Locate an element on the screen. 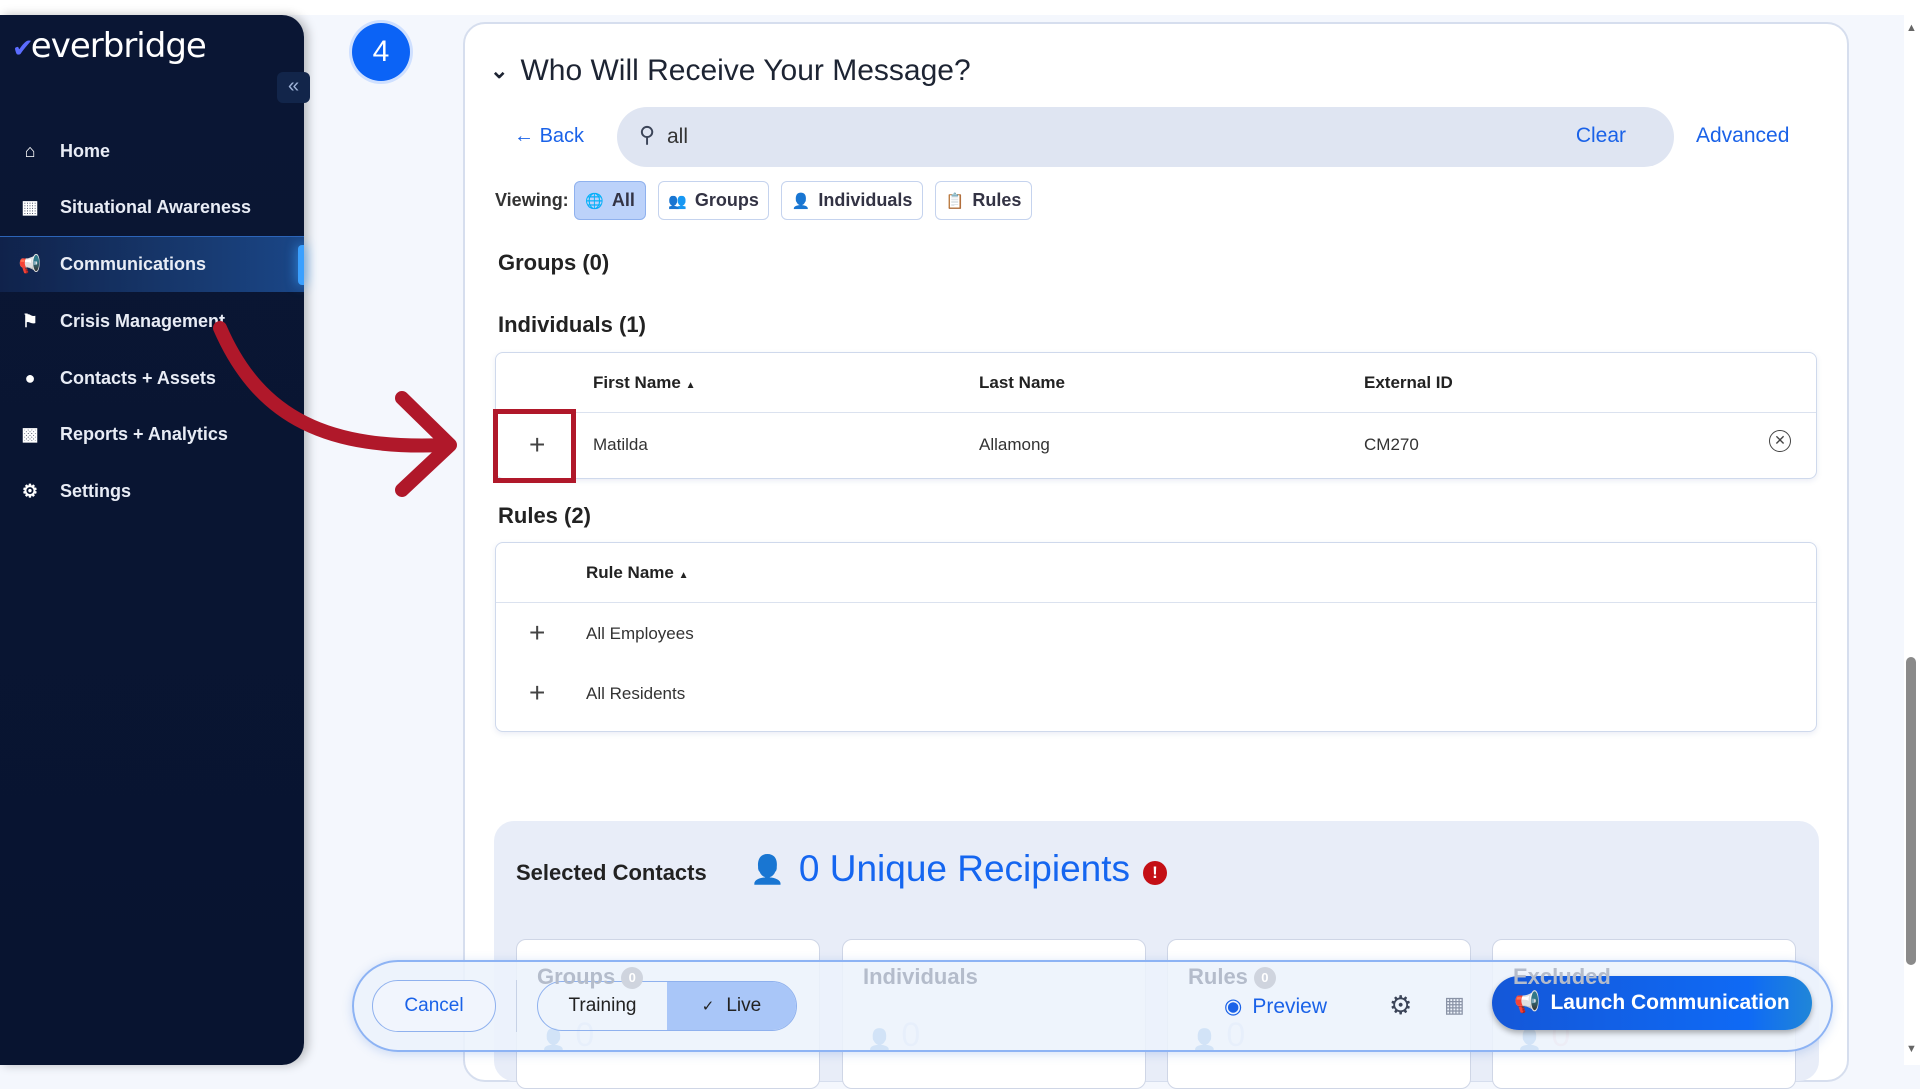 The height and width of the screenshot is (1089, 1920). back-label: Back is located at coordinates (562, 136).